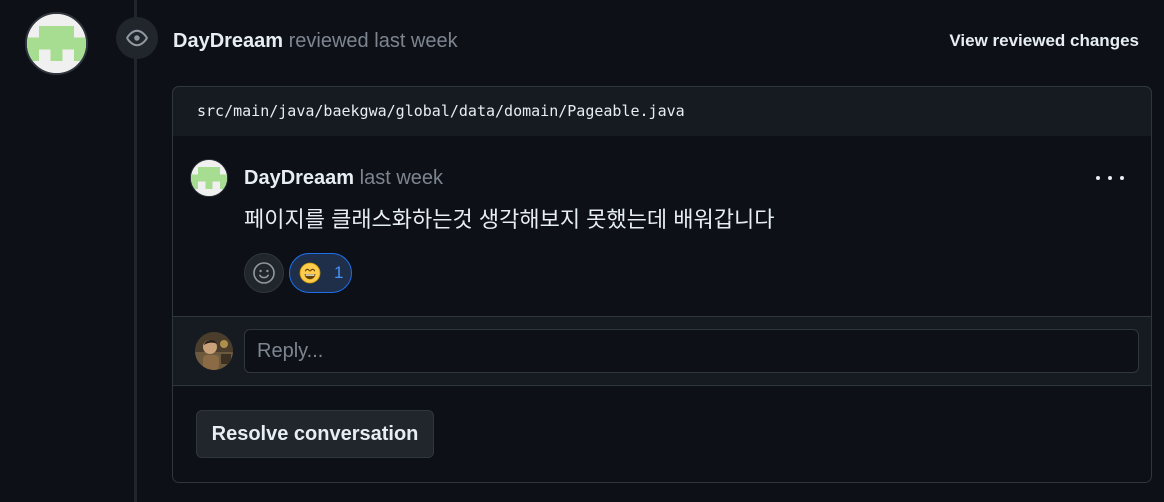 This screenshot has height=502, width=1164. I want to click on grinning-face-icon, so click(310, 273).